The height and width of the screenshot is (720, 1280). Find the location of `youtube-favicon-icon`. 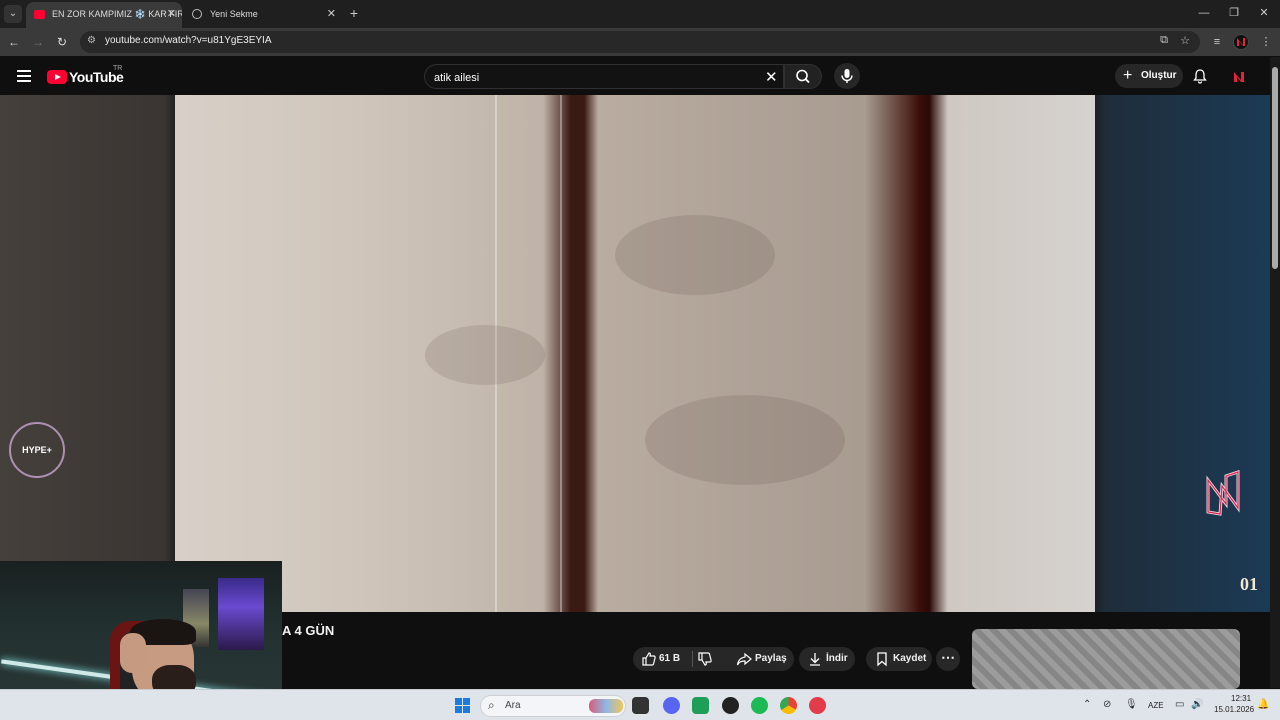

youtube-favicon-icon is located at coordinates (39, 14).